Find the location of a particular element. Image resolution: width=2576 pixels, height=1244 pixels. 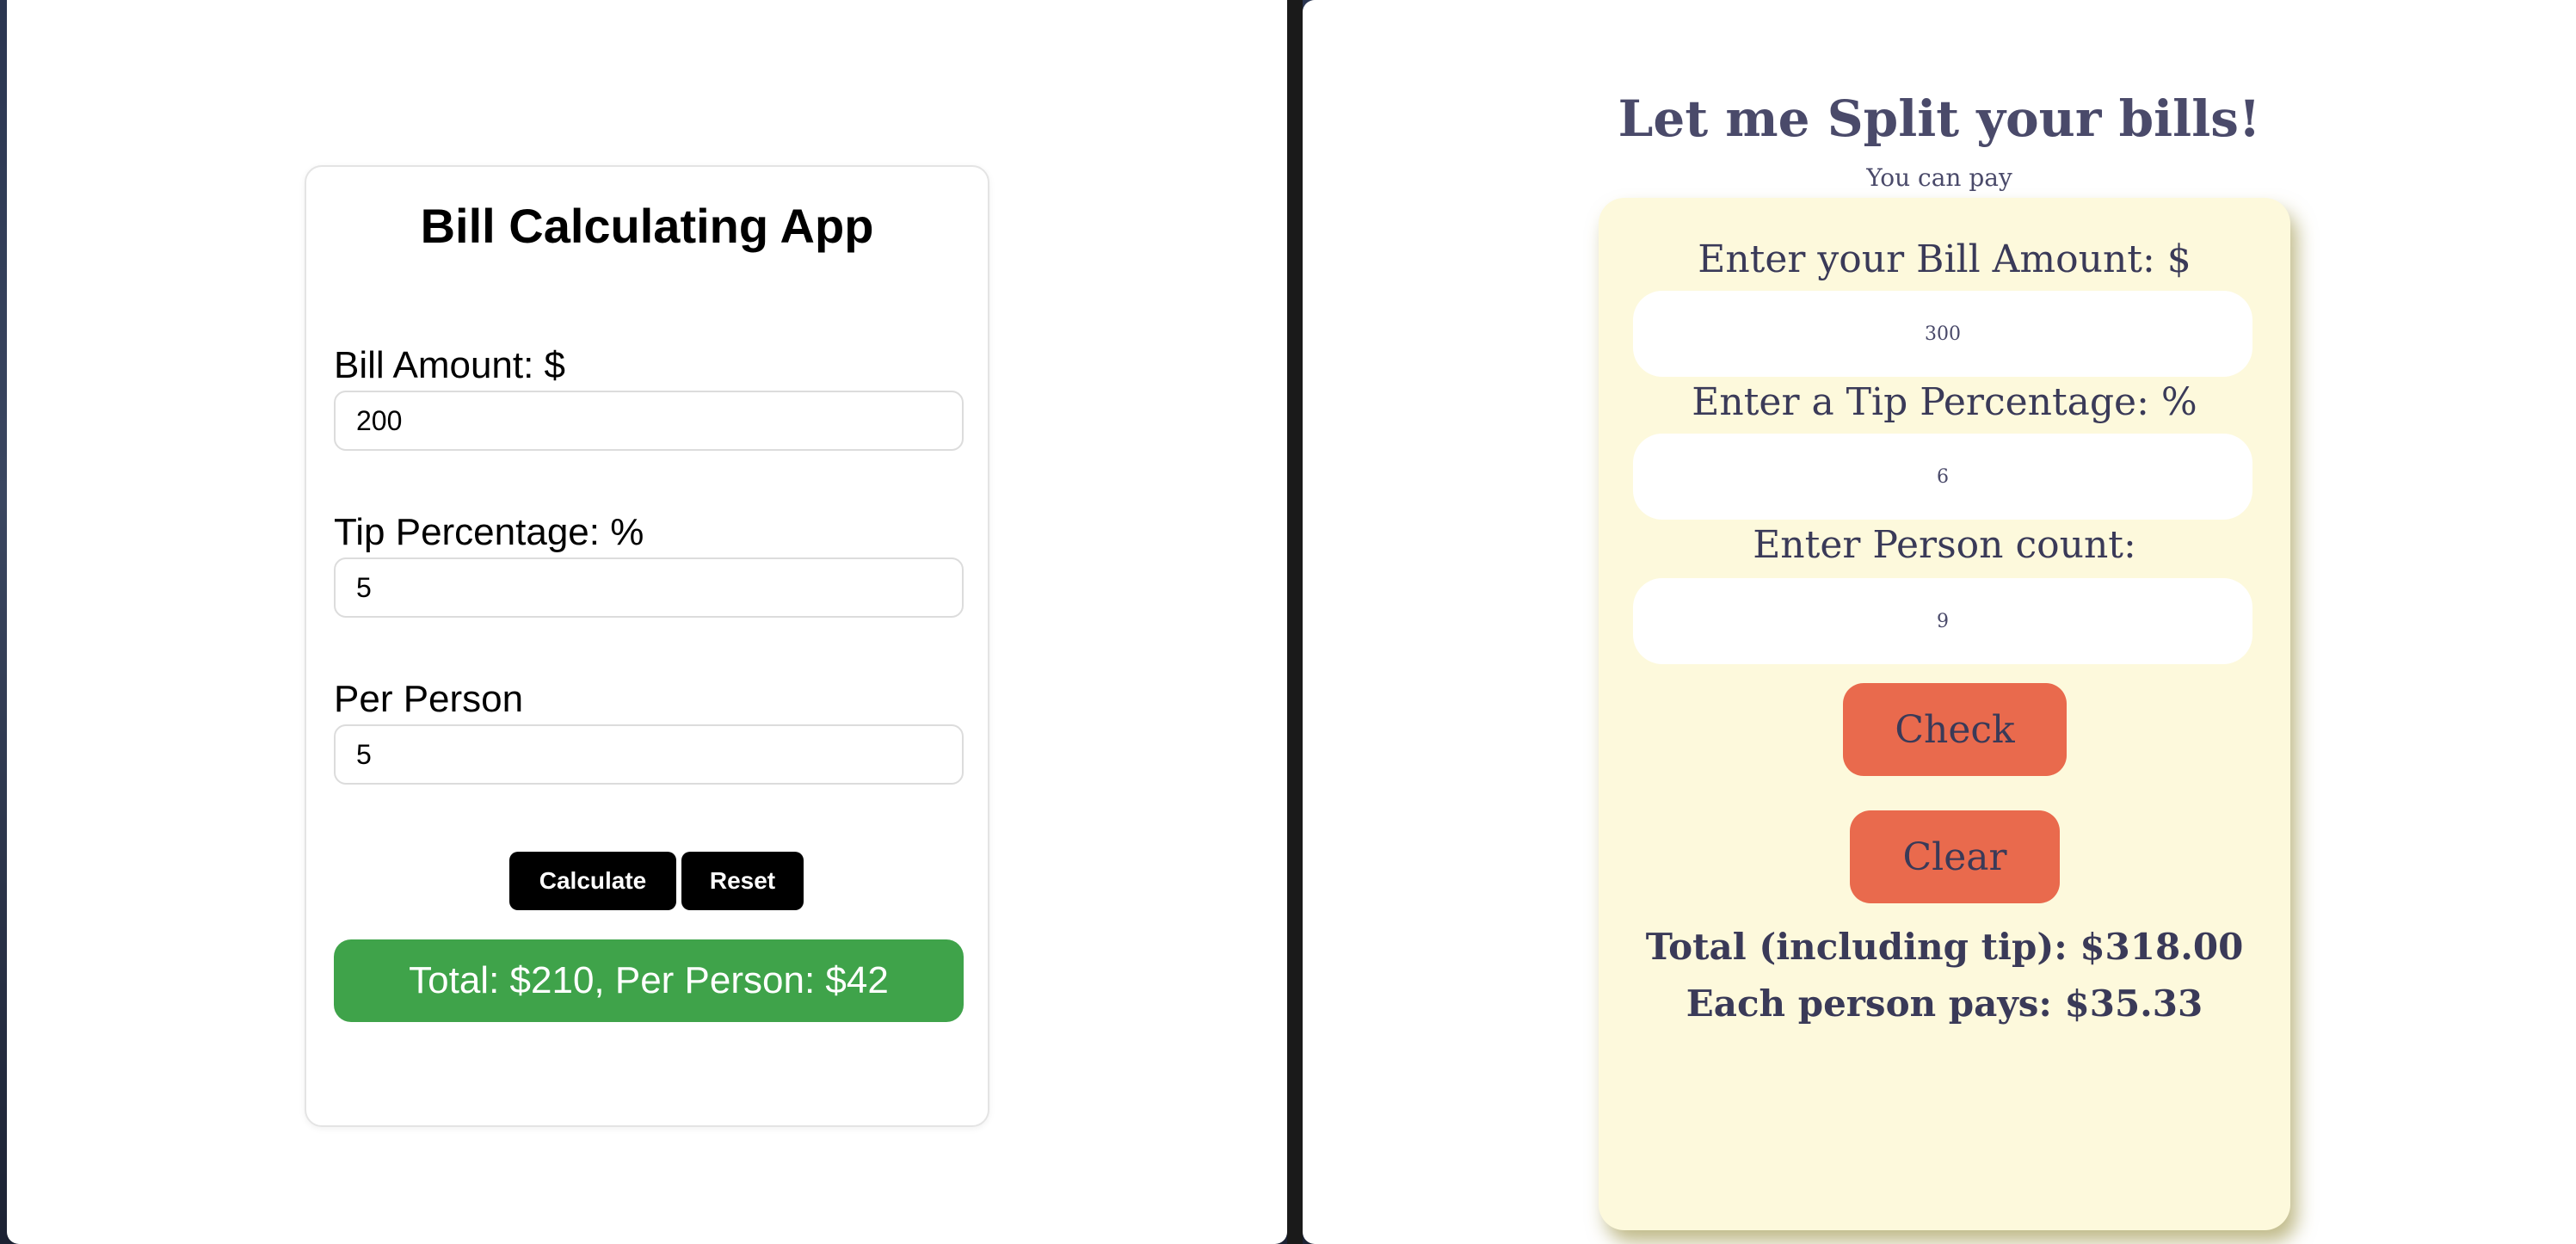

bill-amount-label: Enter your Bill Amount: $ is located at coordinates (1945, 259).